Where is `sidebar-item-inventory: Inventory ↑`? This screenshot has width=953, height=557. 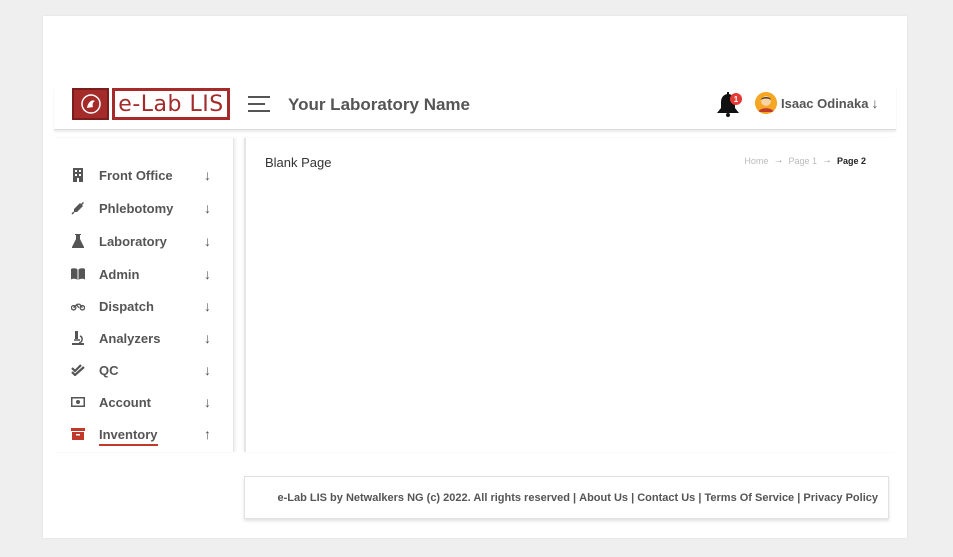
sidebar-item-inventory: Inventory ↑ is located at coordinates (144, 434).